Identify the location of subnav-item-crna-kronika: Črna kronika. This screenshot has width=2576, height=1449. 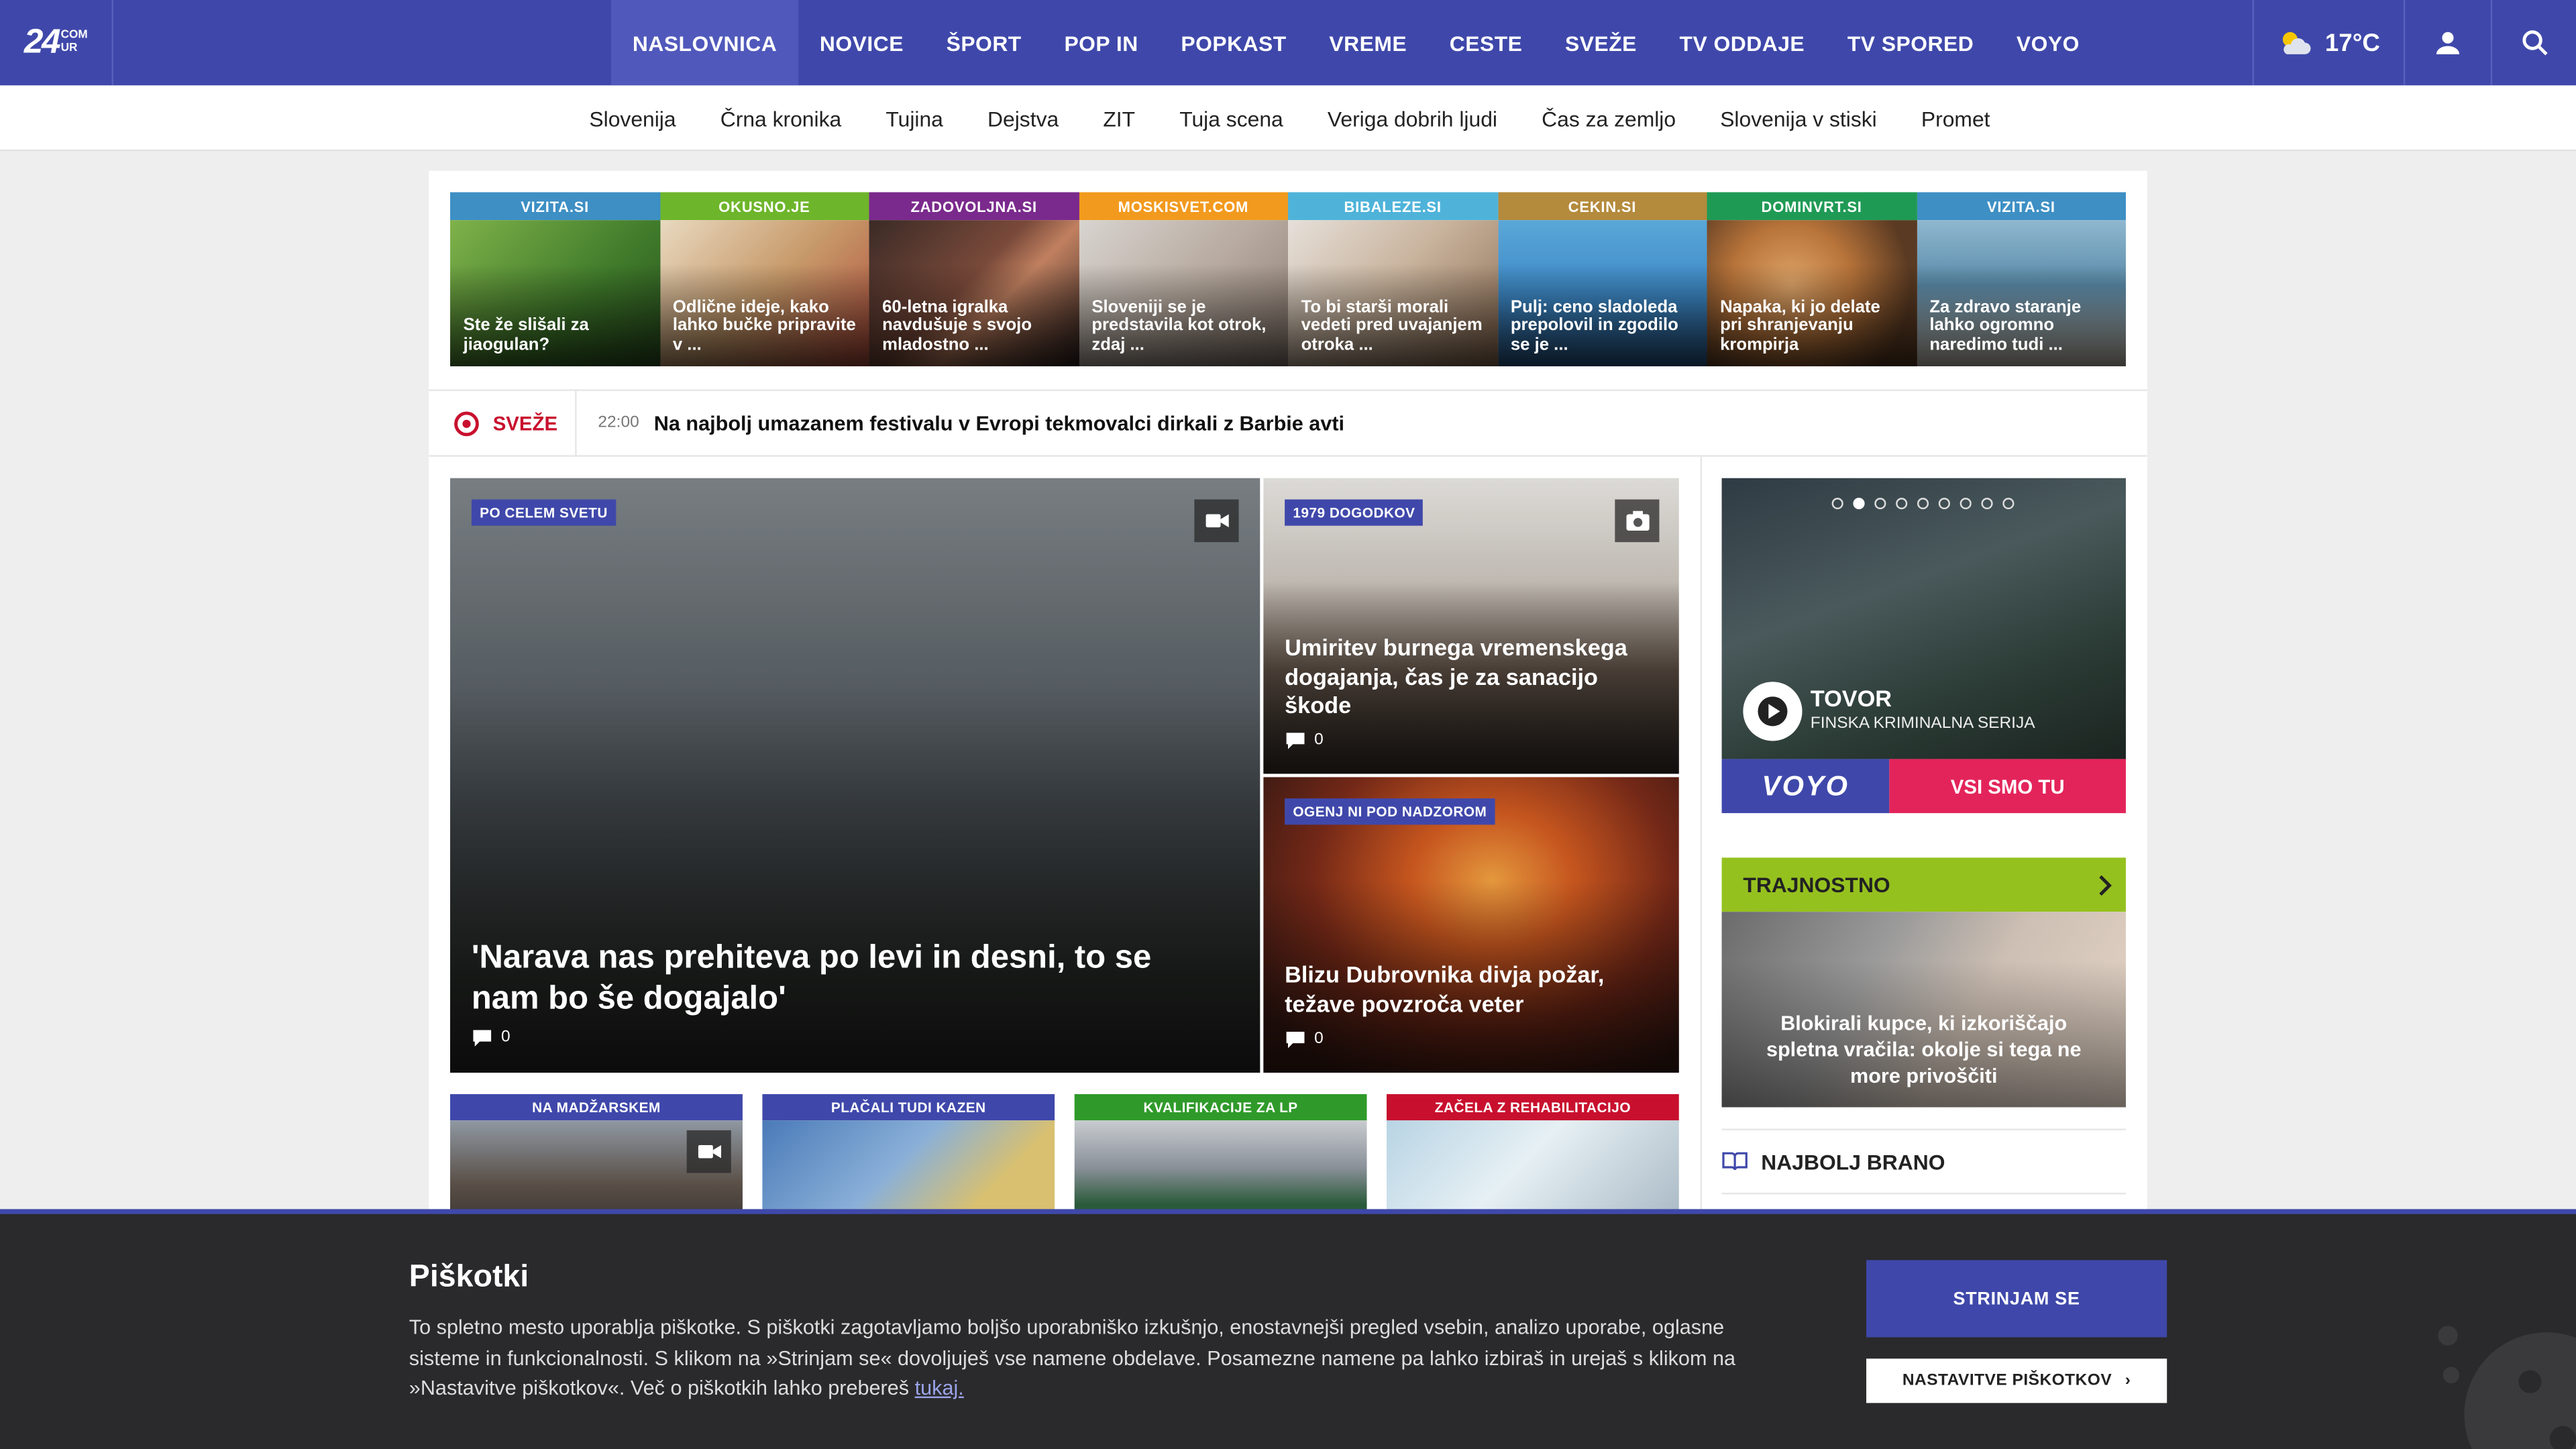
(781, 118).